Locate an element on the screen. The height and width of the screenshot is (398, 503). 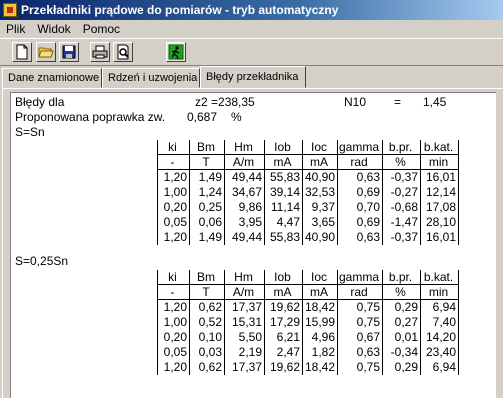
table-cell: -0,34 is located at coordinates (404, 352).